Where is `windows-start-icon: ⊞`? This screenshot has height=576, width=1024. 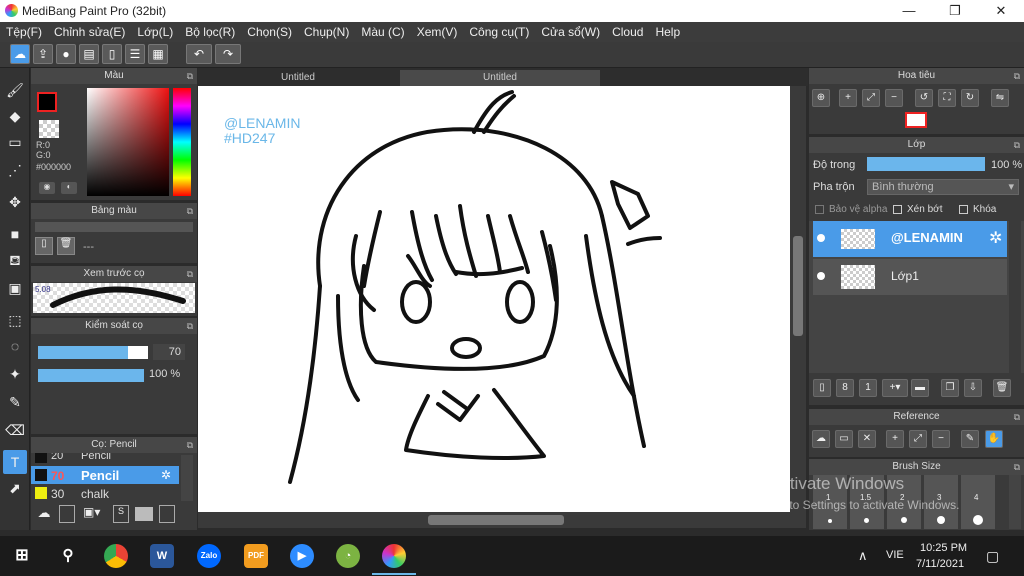
windows-start-icon: ⊞ is located at coordinates (22, 556).